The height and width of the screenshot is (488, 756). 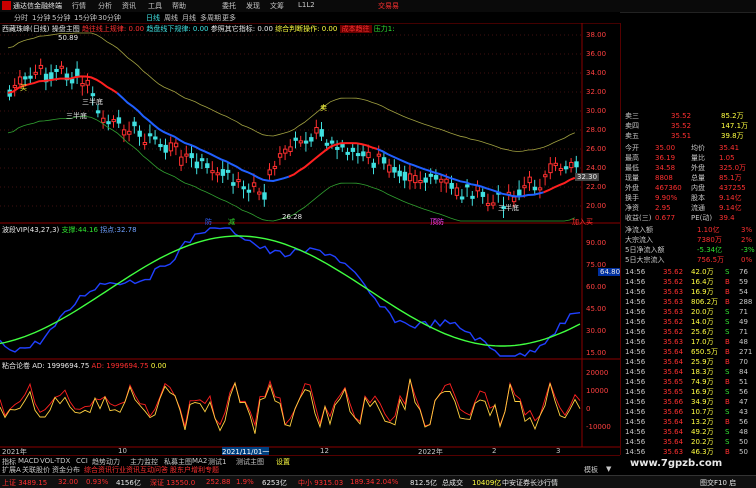 What do you see at coordinates (41, 18) in the screenshot?
I see `tab-period-1: 1分钟` at bounding box center [41, 18].